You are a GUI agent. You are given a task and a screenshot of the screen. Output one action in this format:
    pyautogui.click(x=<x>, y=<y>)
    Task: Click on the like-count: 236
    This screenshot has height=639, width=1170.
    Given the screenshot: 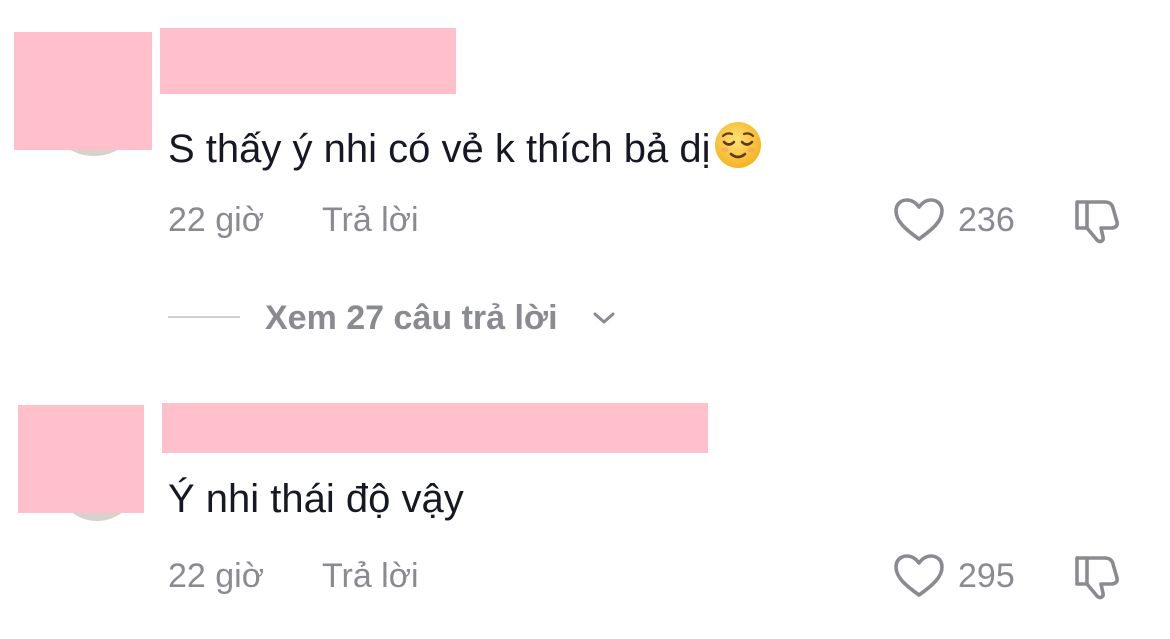 What is the action you would take?
    pyautogui.click(x=986, y=220)
    